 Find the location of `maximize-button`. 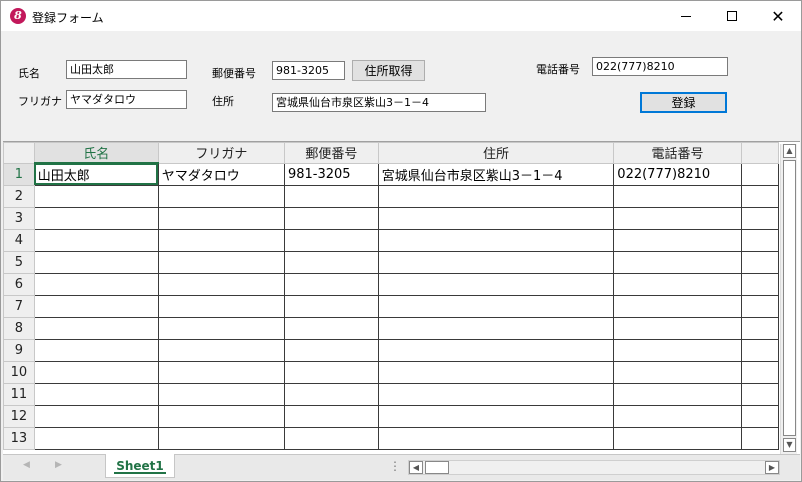

maximize-button is located at coordinates (732, 16).